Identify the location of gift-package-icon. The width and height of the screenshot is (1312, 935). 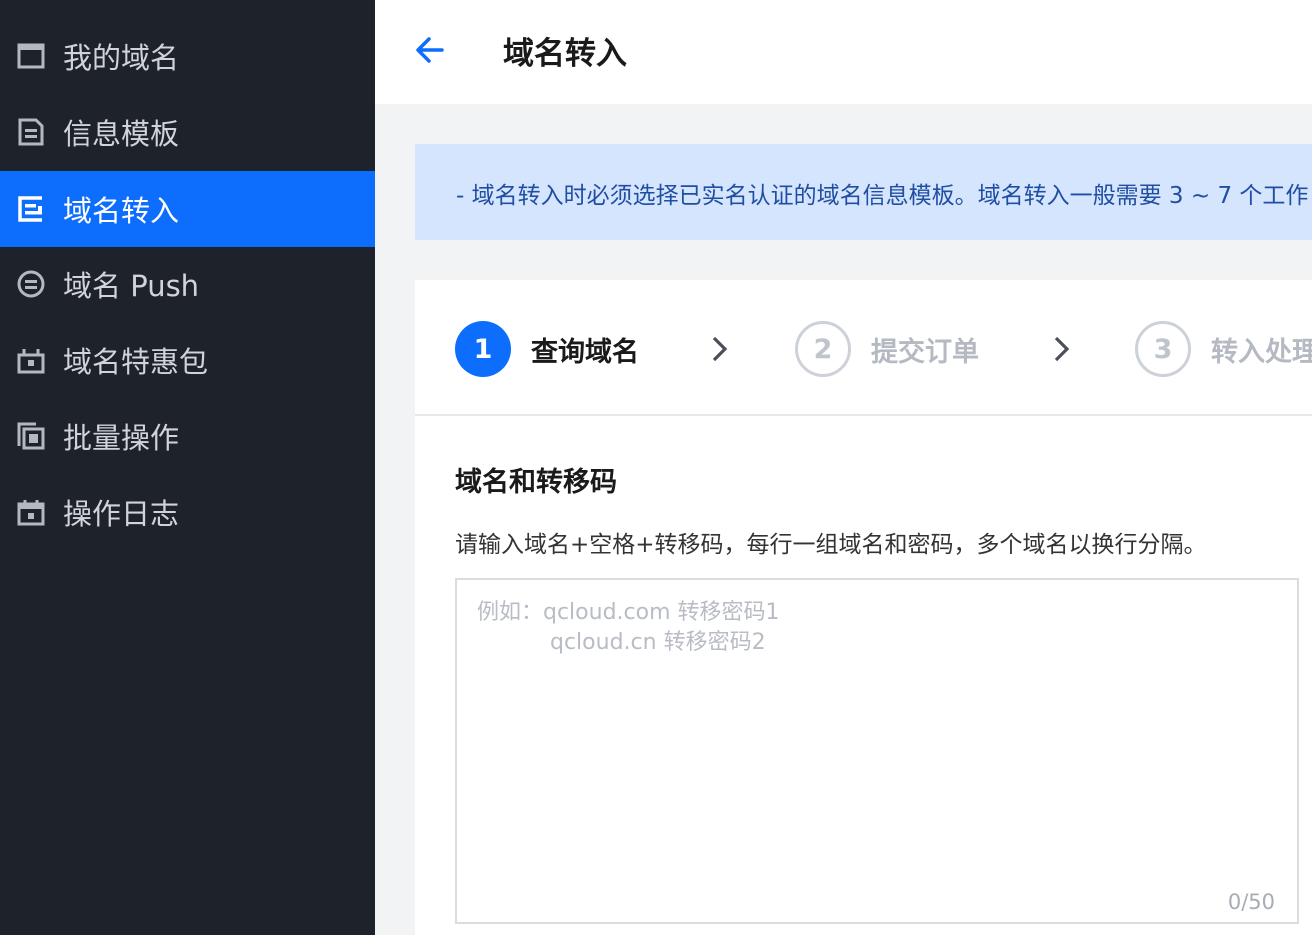
(31, 360).